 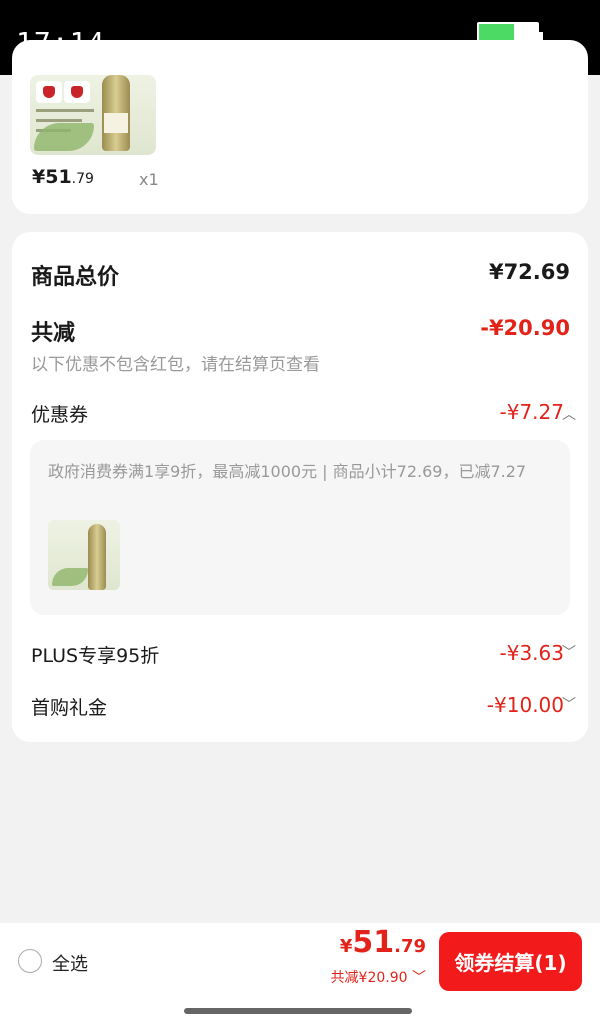 What do you see at coordinates (525, 328) in the screenshot?
I see `discount-value: -¥20.90` at bounding box center [525, 328].